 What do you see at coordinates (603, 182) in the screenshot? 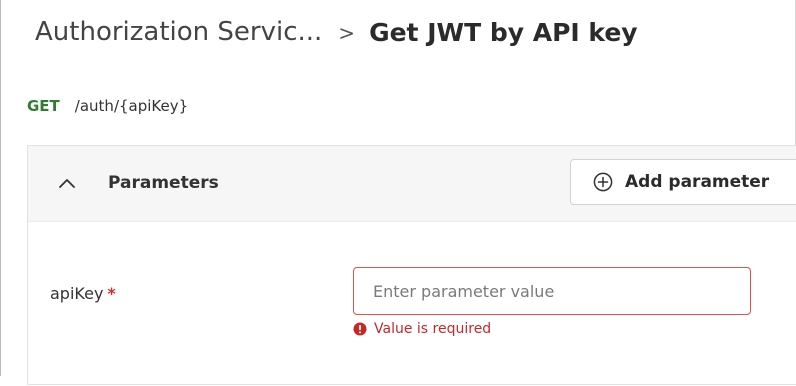
I see `plus-circle-icon` at bounding box center [603, 182].